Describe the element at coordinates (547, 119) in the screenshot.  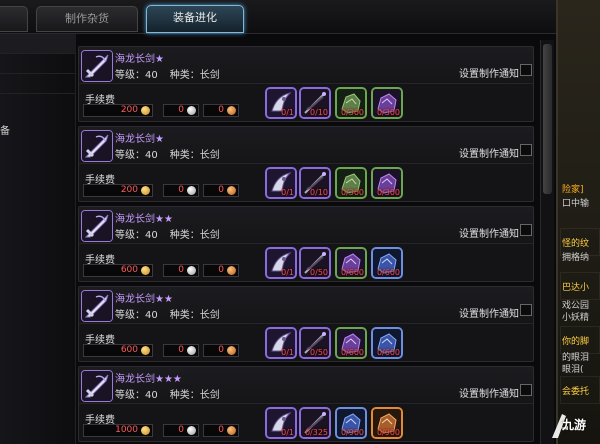
I see `scrollbar-thumb` at that location.